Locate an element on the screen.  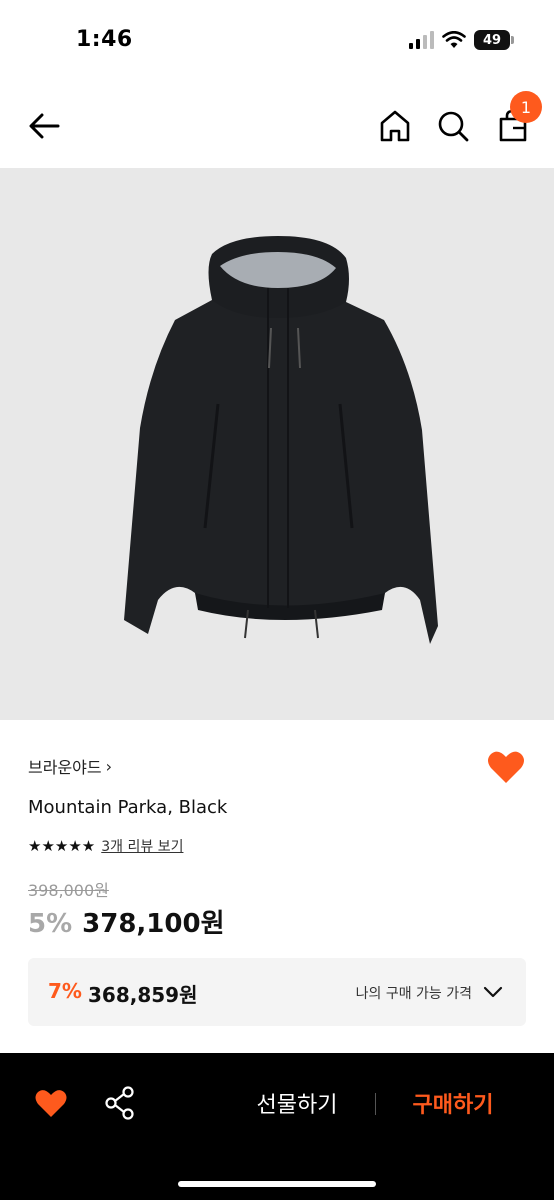
battery-level: 49 is located at coordinates (492, 40).